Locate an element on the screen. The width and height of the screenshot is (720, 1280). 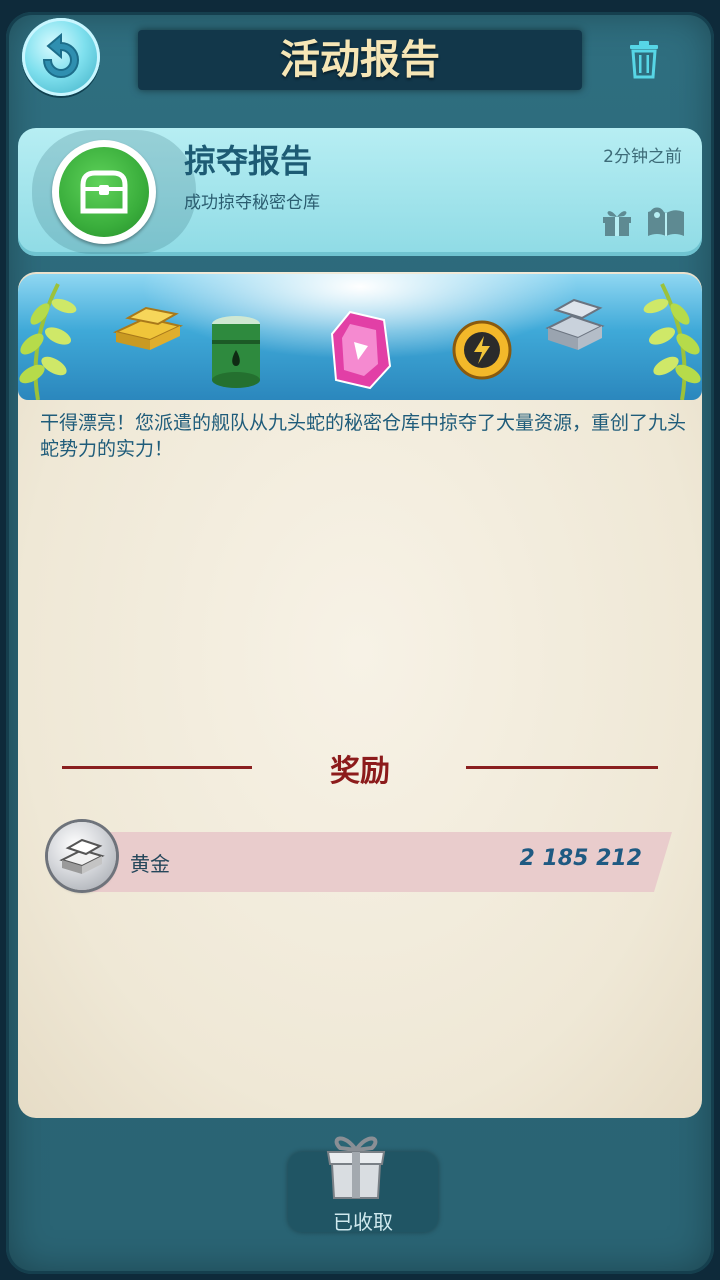
gift-box-icon is located at coordinates (356, 1167).